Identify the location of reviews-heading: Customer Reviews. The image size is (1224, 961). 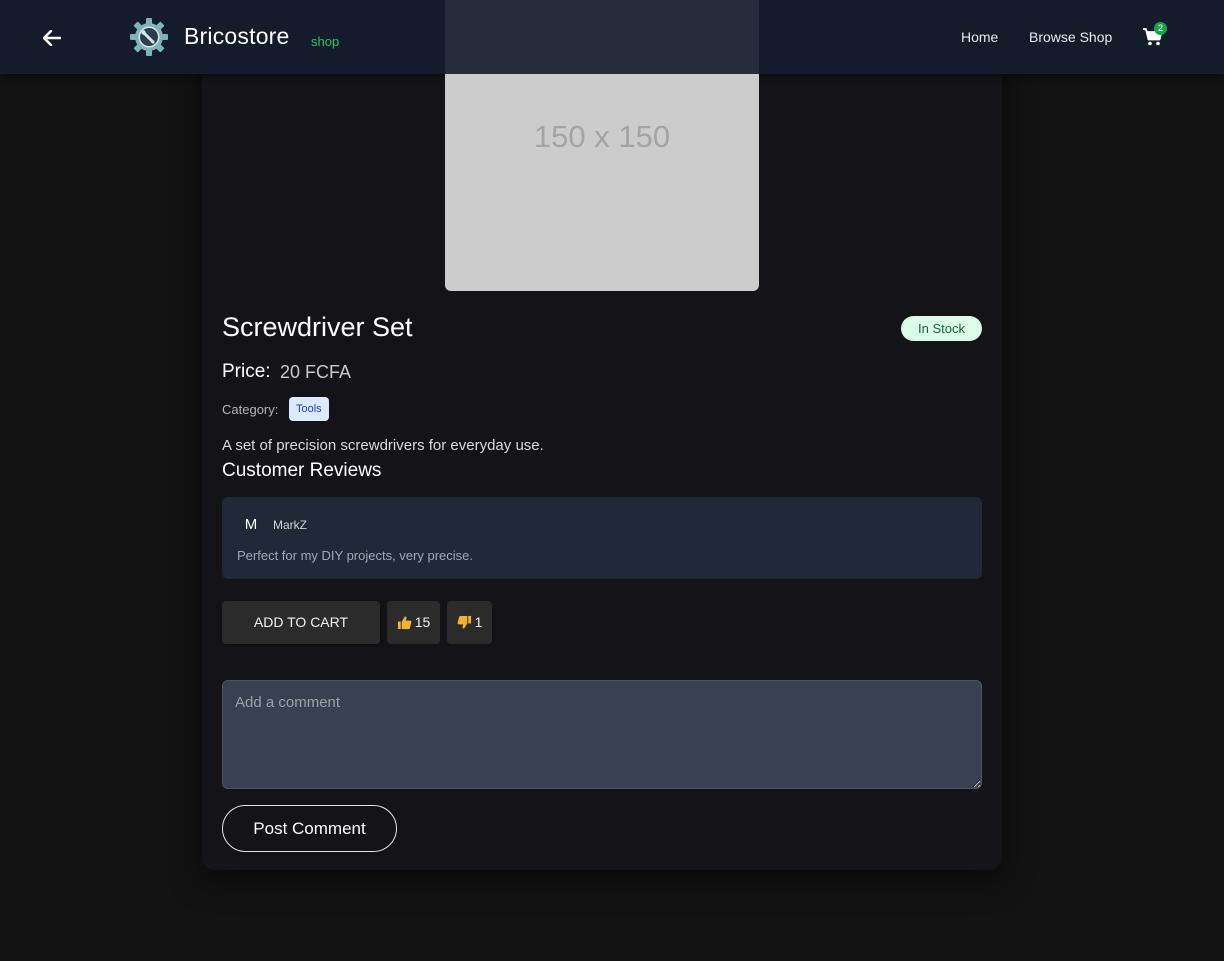
(302, 470).